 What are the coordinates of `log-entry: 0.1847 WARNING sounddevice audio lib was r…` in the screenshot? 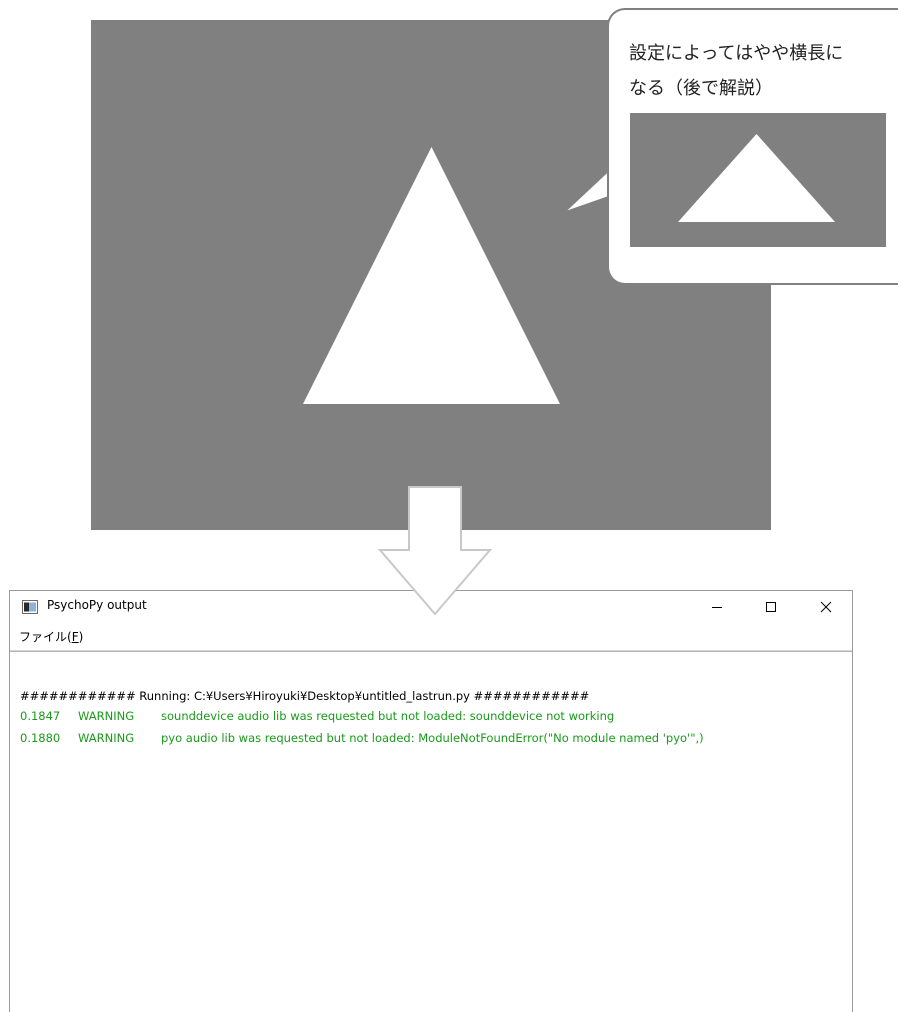 It's located at (317, 716).